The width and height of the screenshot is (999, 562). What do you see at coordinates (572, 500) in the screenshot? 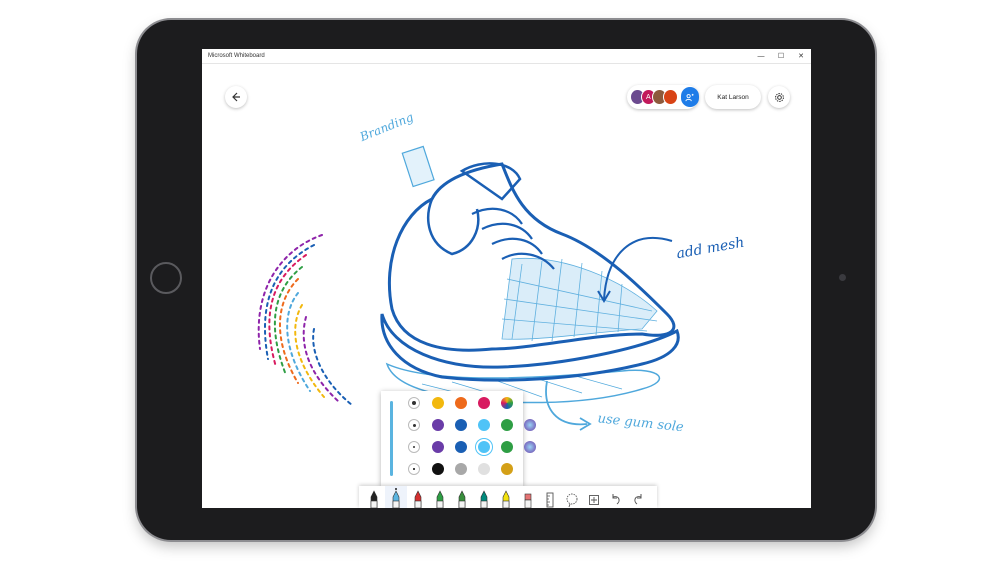
I see `lasso-icon` at bounding box center [572, 500].